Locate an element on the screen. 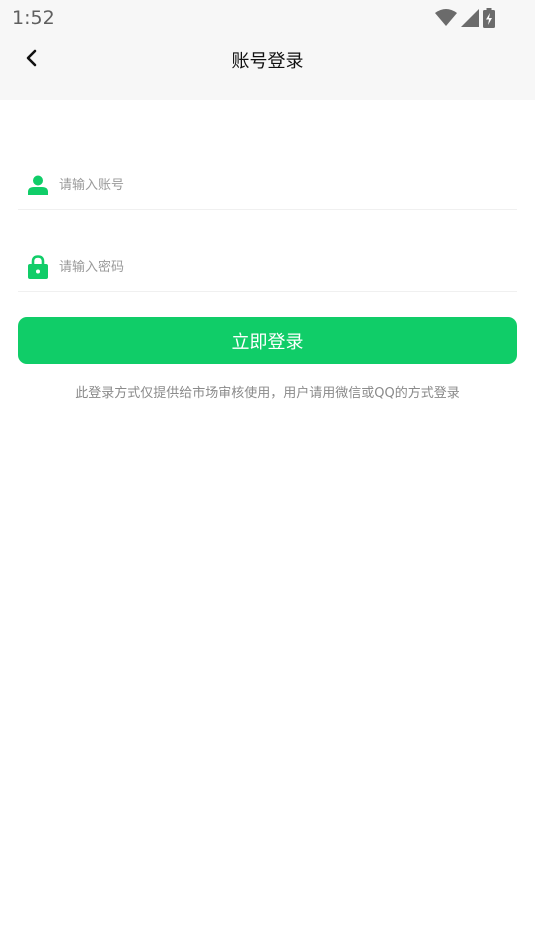 Image resolution: width=535 pixels, height=951 pixels. status-icons is located at coordinates (465, 18).